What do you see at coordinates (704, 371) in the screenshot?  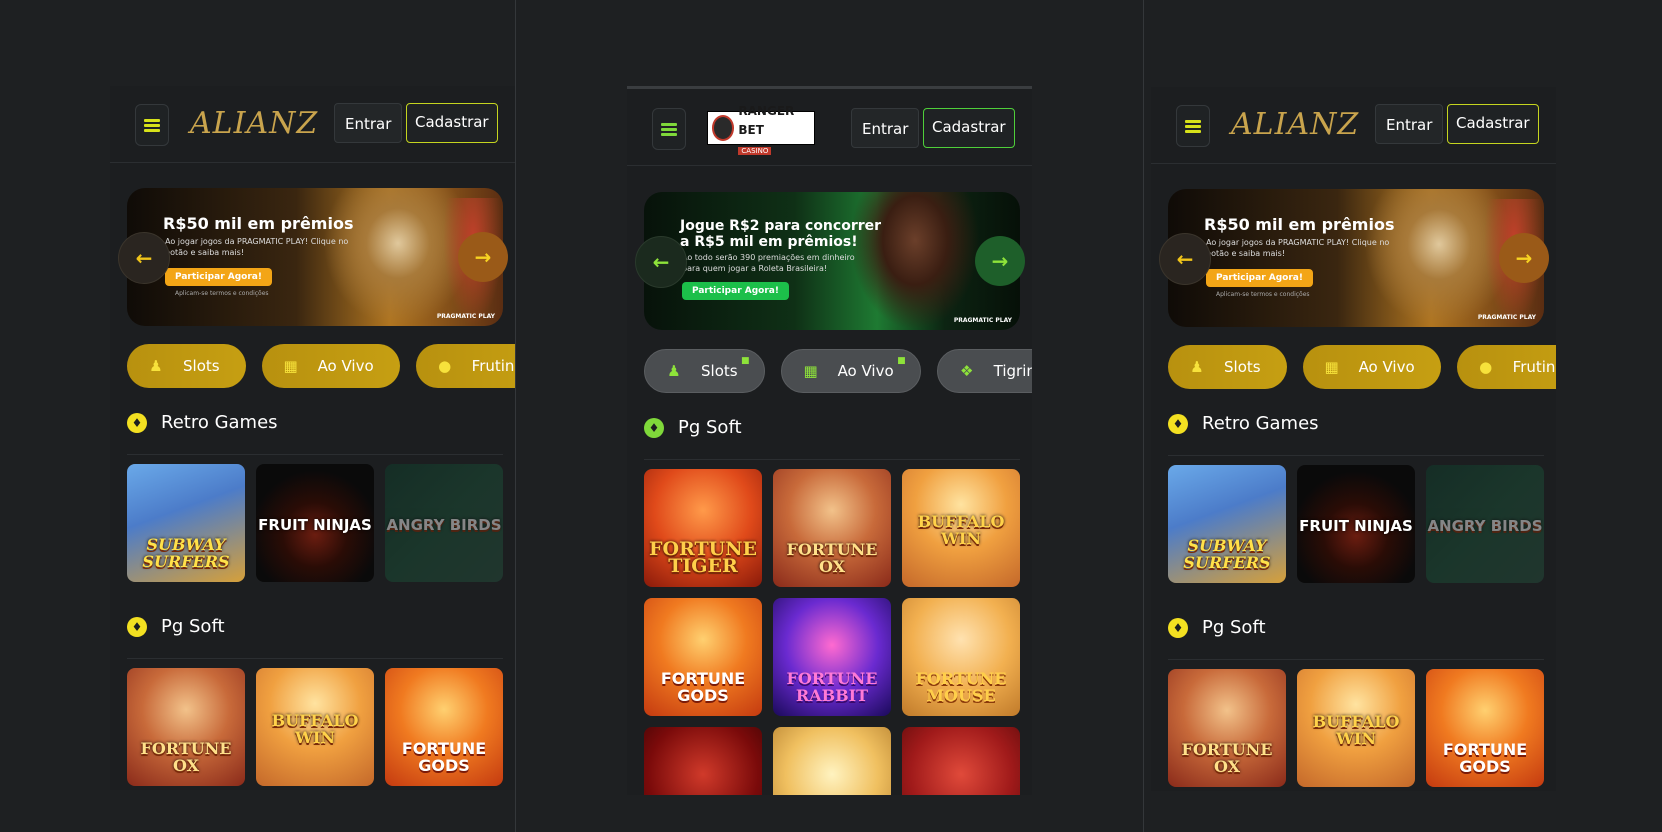 I see `tab-slots: ♟ Slots ■` at bounding box center [704, 371].